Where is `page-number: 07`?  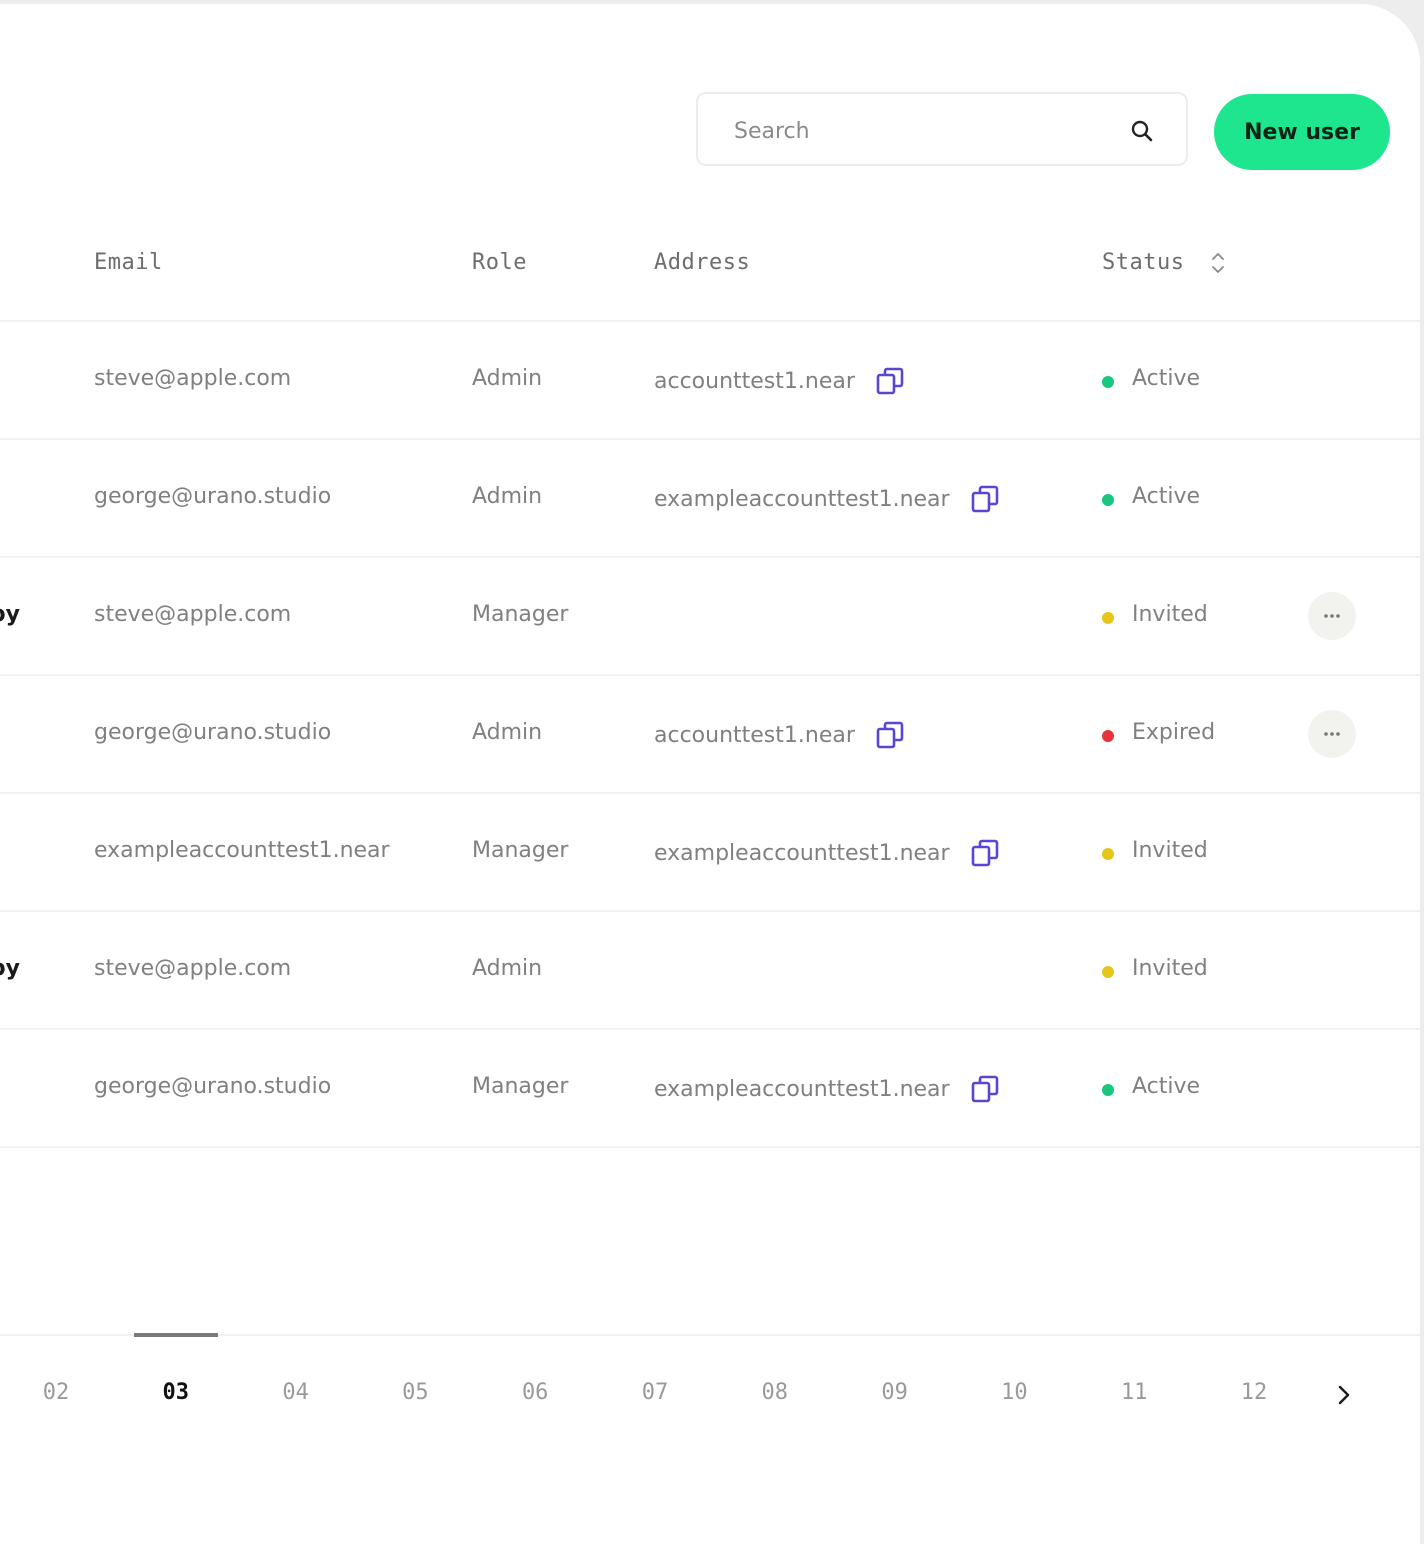 page-number: 07 is located at coordinates (655, 1392).